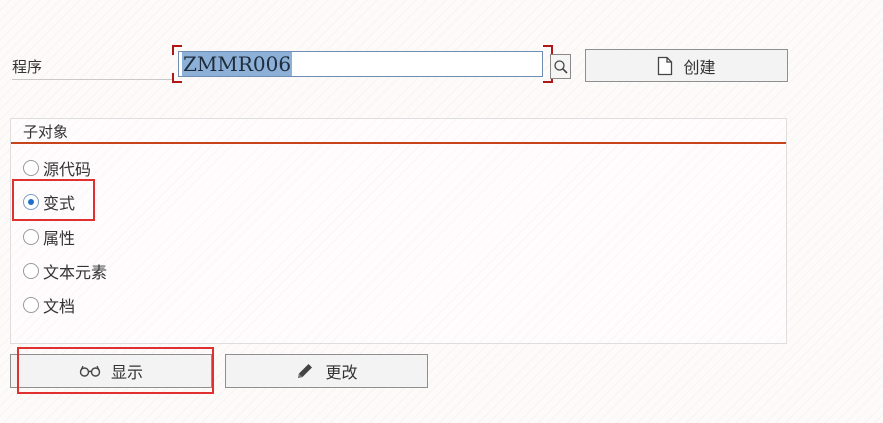 The height and width of the screenshot is (423, 883). I want to click on search-icon, so click(560, 66).